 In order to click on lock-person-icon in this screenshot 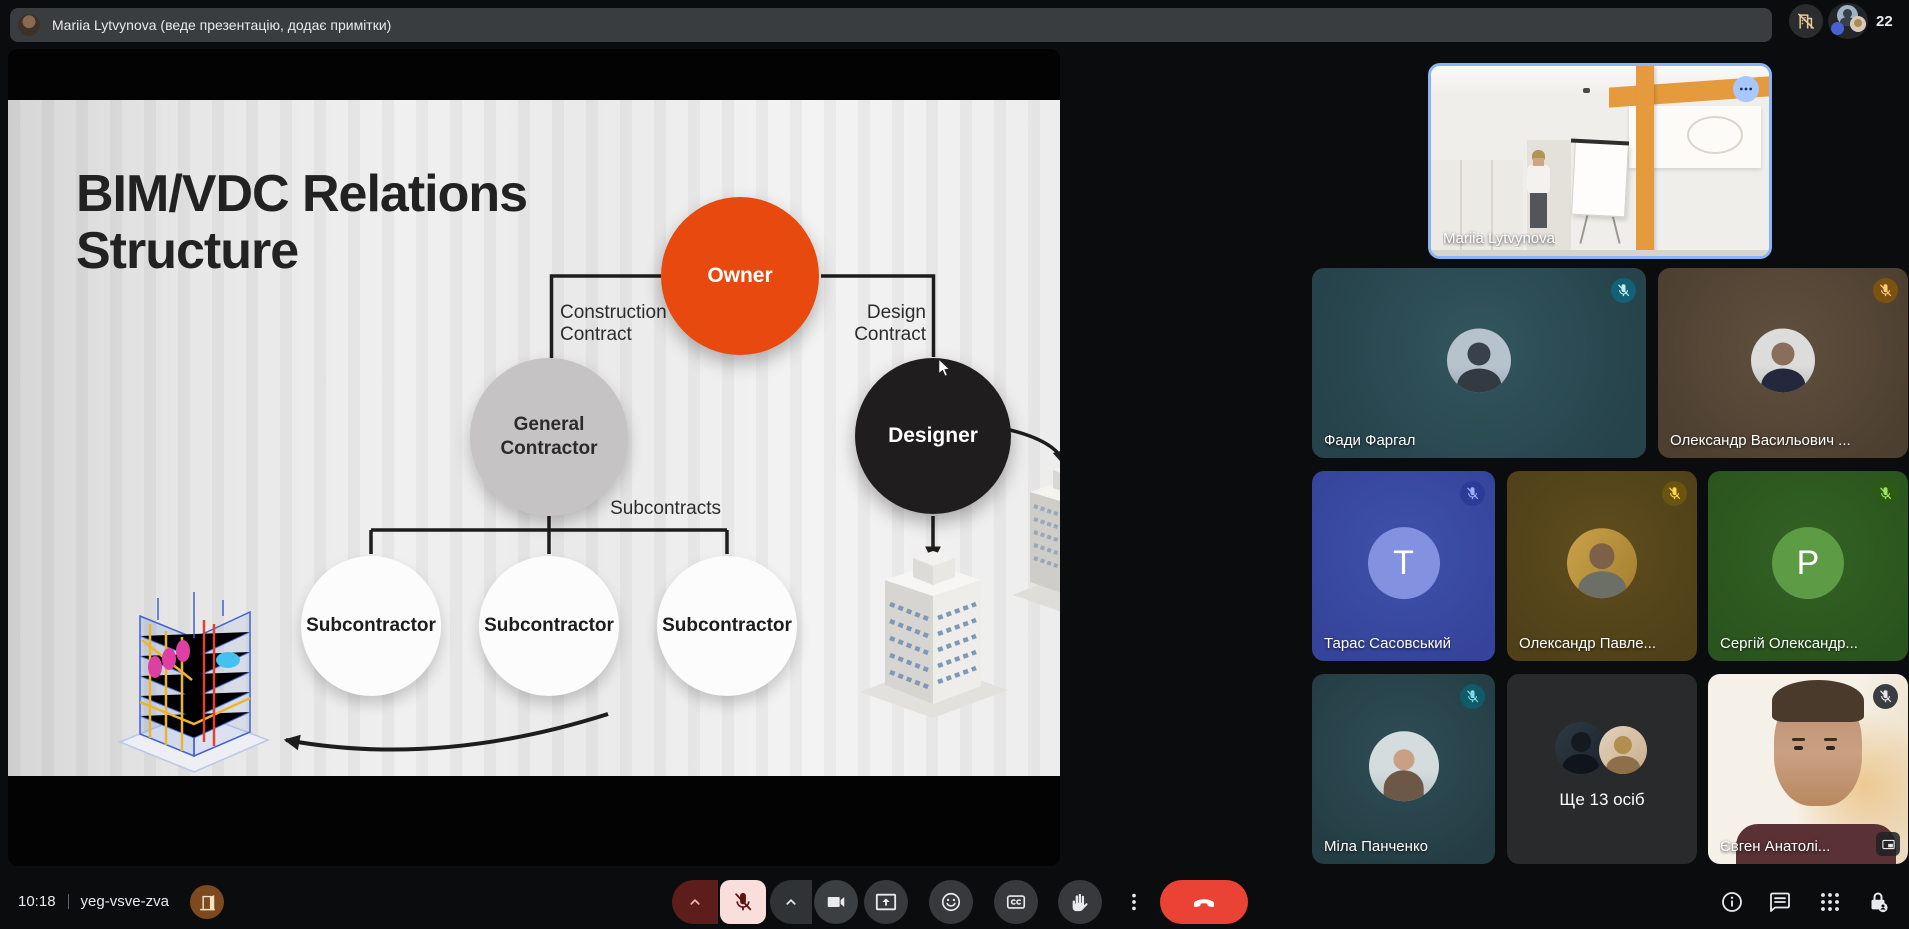, I will do `click(1878, 902)`.